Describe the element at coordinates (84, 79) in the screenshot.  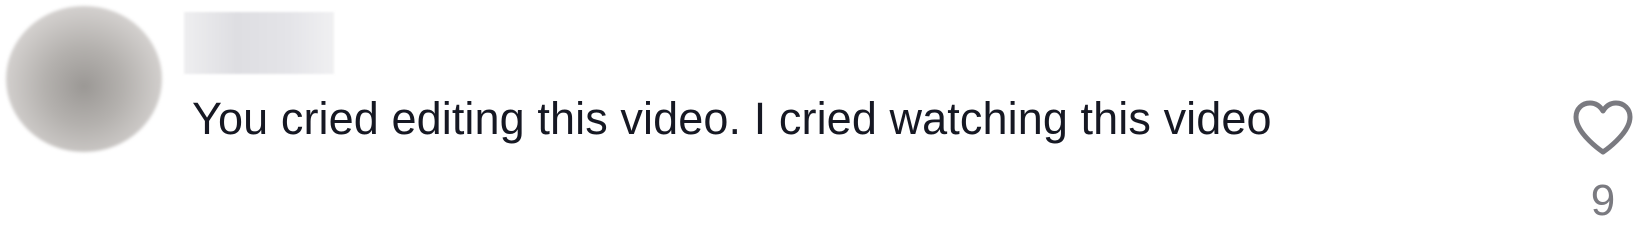
I see `avatar` at that location.